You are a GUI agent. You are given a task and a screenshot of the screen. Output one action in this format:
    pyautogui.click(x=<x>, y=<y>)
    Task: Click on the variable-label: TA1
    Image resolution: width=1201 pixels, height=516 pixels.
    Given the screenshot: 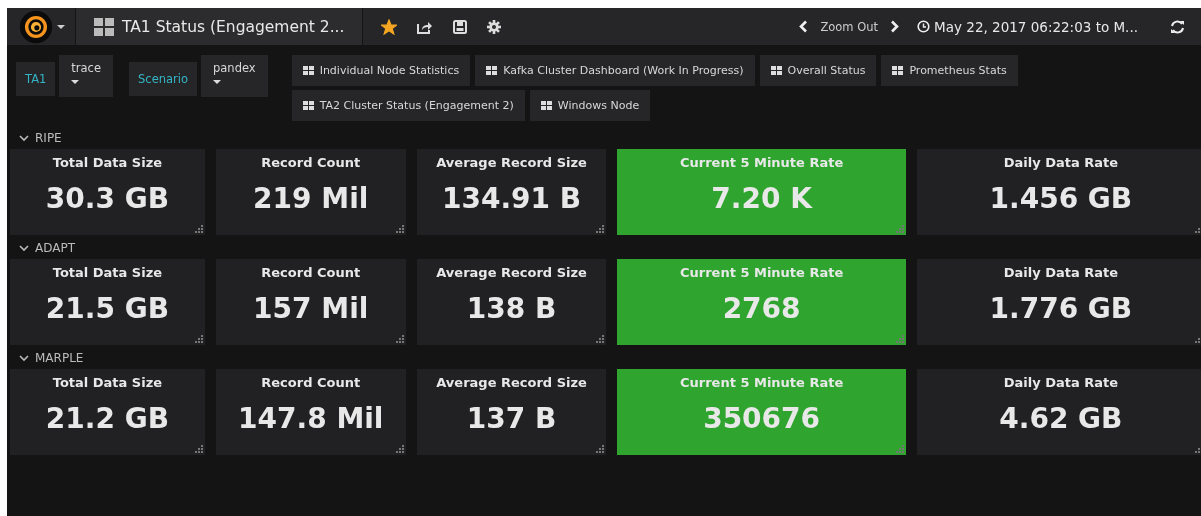 What is the action you would take?
    pyautogui.click(x=36, y=79)
    